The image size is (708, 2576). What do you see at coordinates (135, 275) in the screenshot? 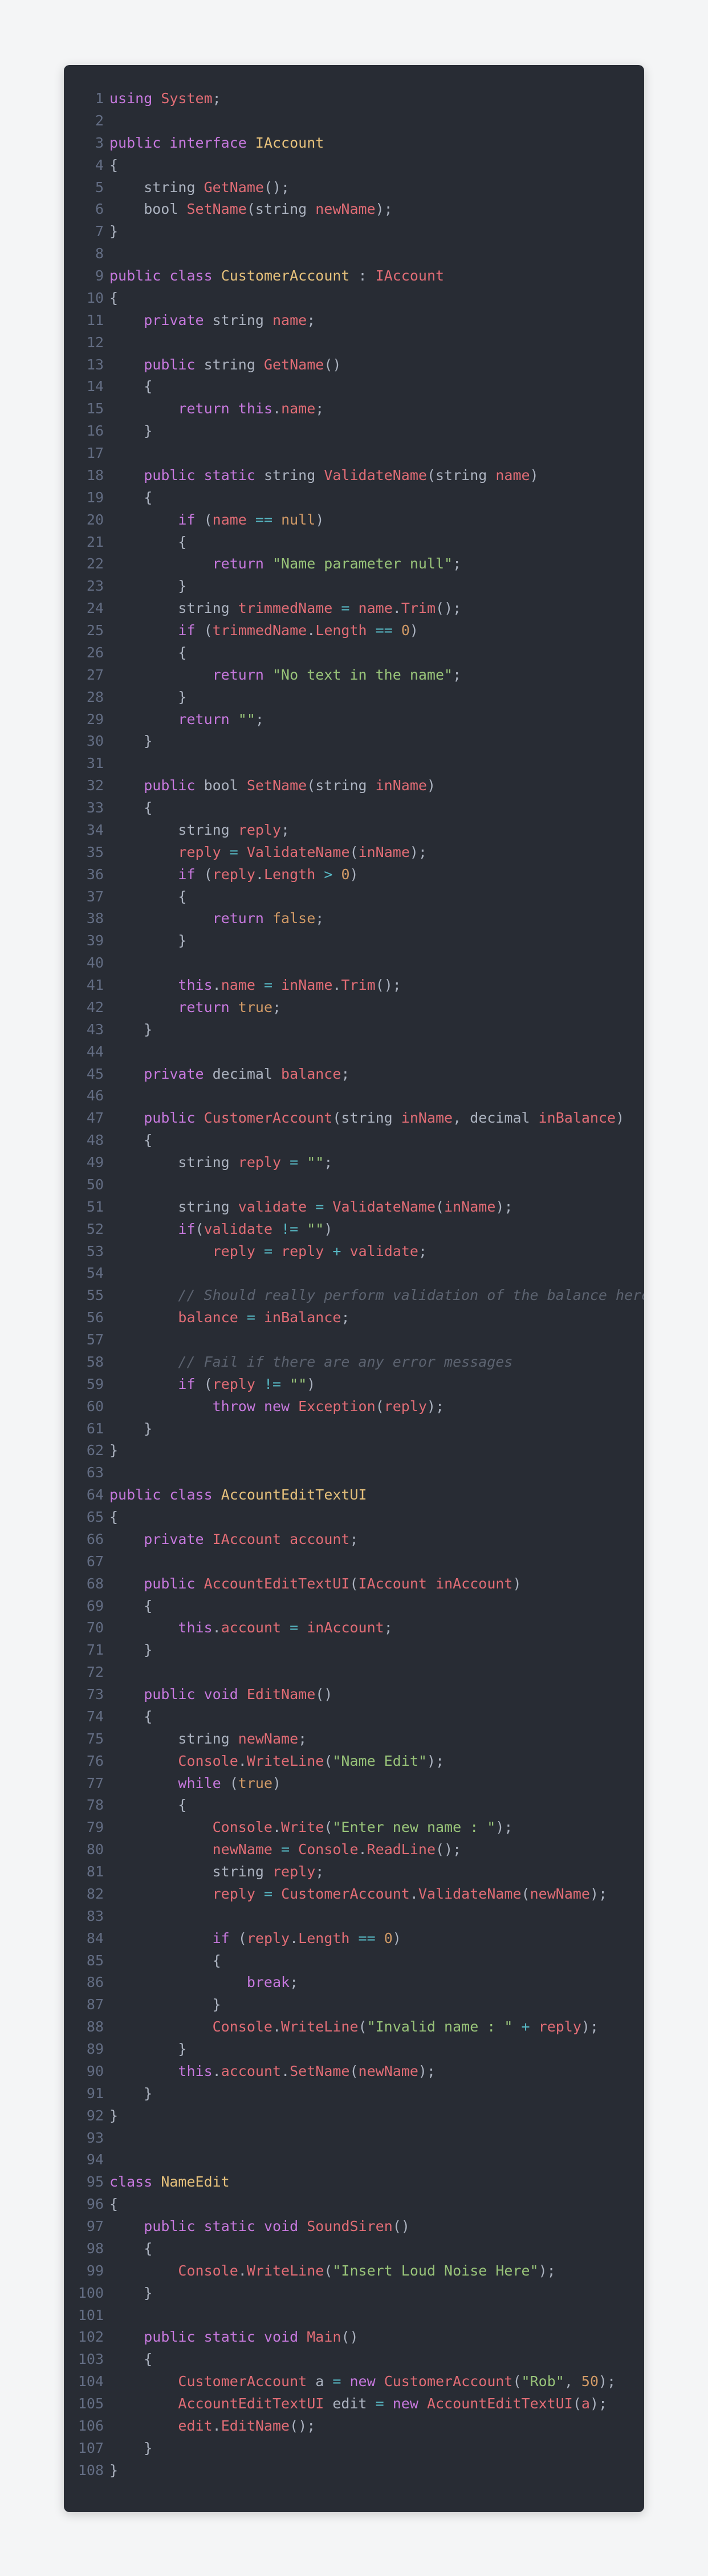
I see `code-token: public` at bounding box center [135, 275].